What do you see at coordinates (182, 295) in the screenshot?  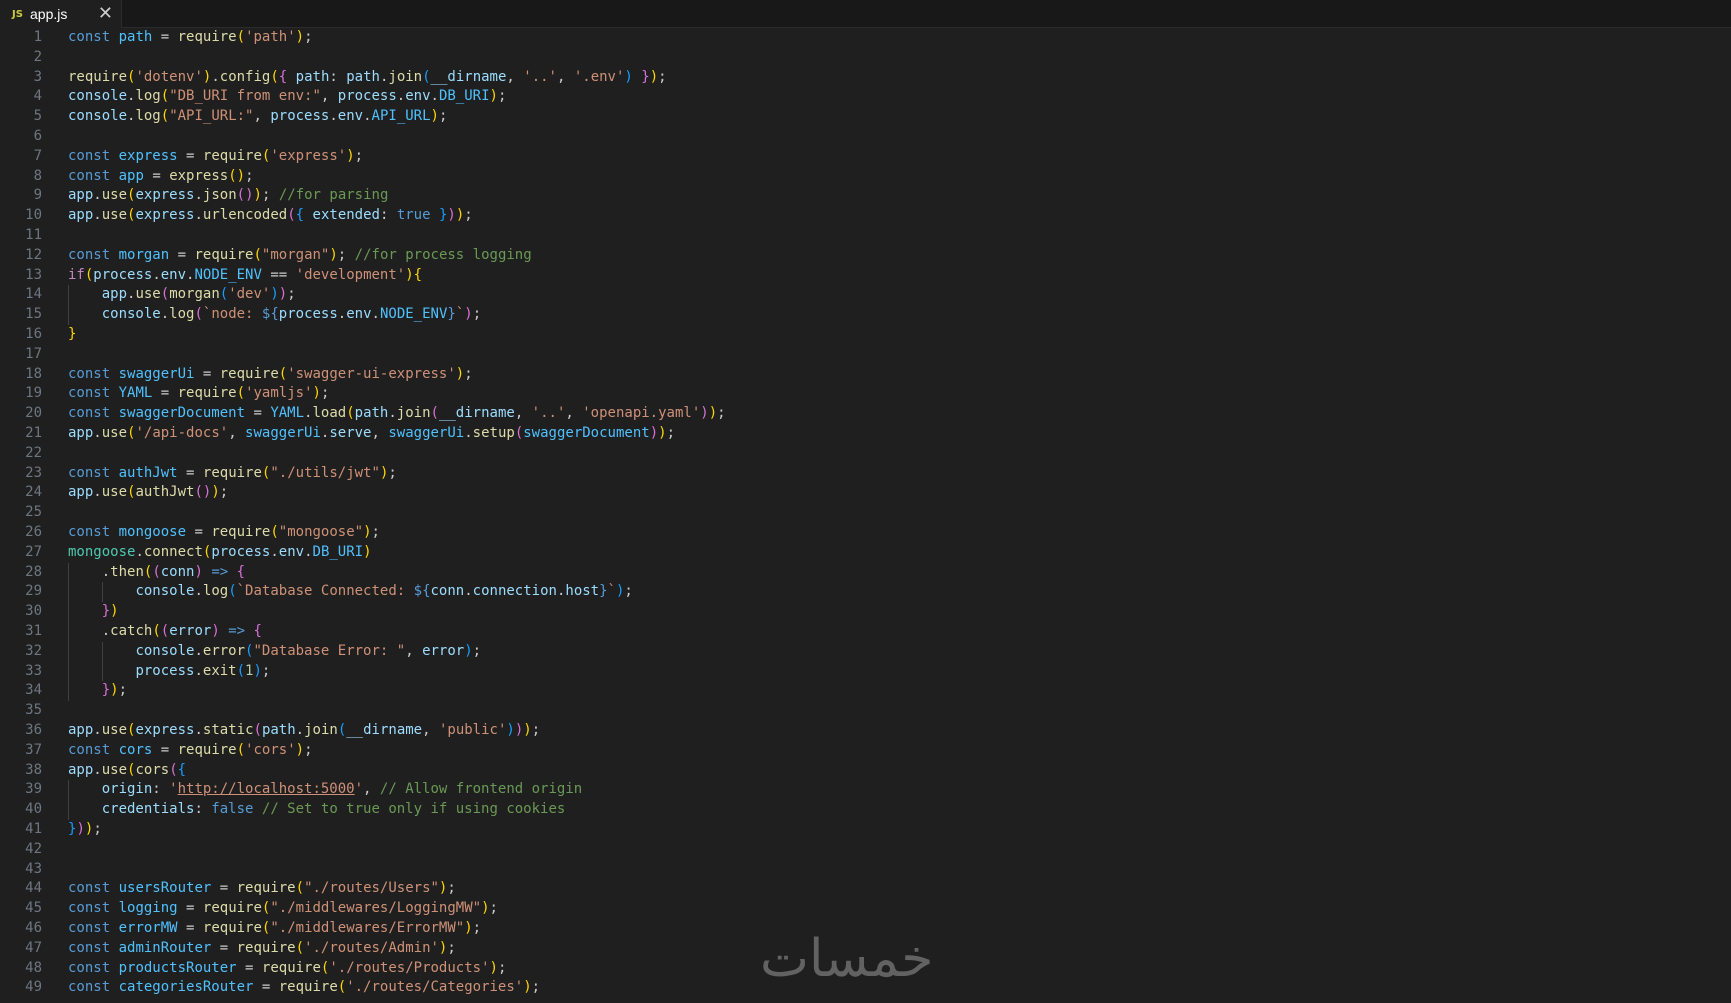 I see `code-line: app.use(morgan('dev'));` at bounding box center [182, 295].